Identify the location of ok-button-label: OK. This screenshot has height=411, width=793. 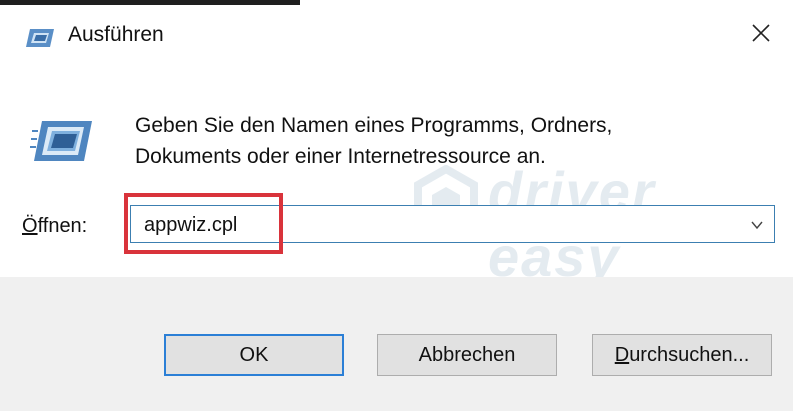
(254, 354).